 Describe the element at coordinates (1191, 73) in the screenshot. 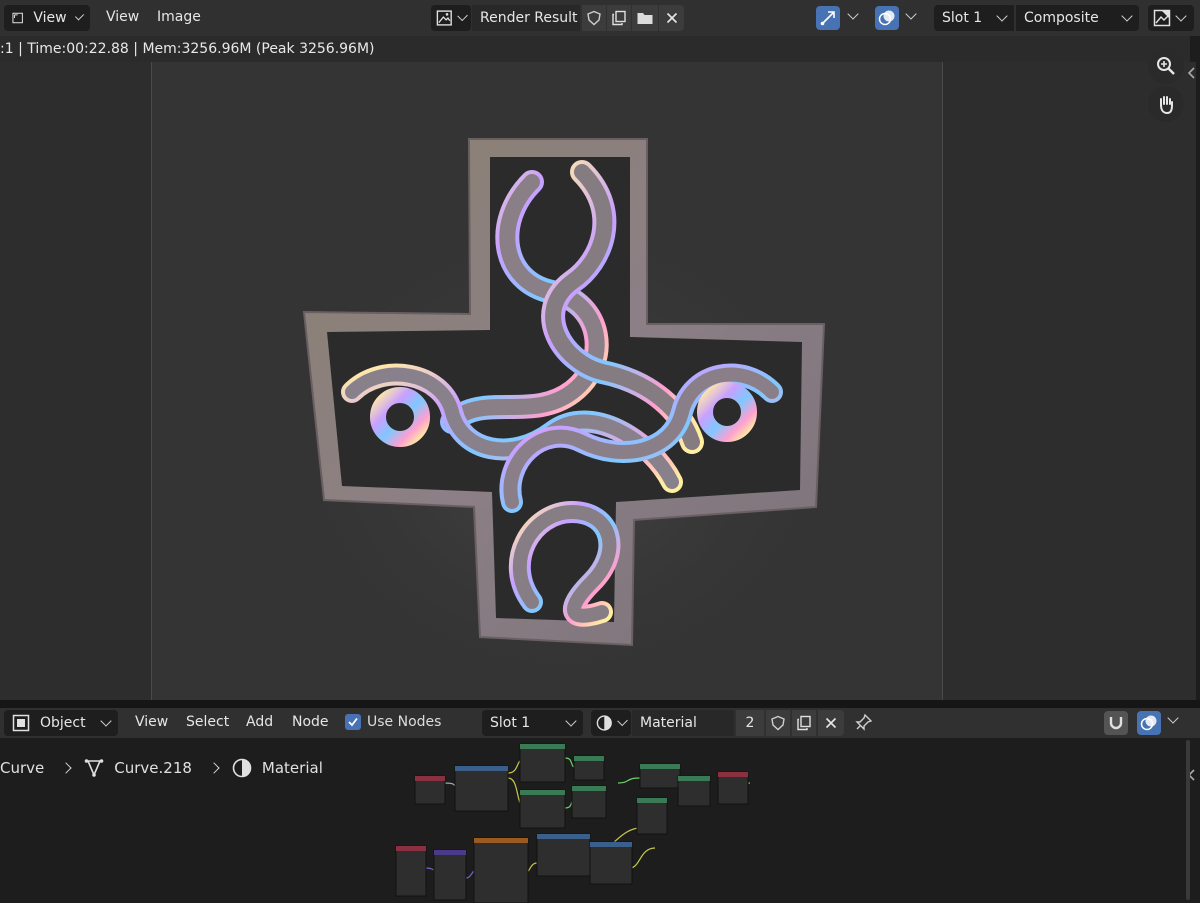

I see `sidebar-toggle-icon` at that location.